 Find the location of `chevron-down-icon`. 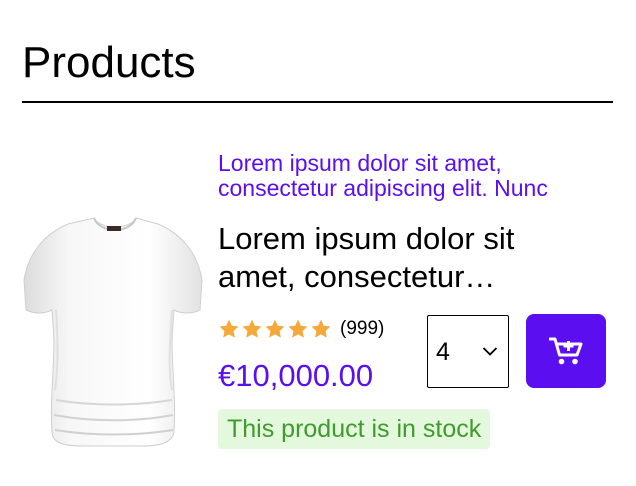

chevron-down-icon is located at coordinates (490, 351).